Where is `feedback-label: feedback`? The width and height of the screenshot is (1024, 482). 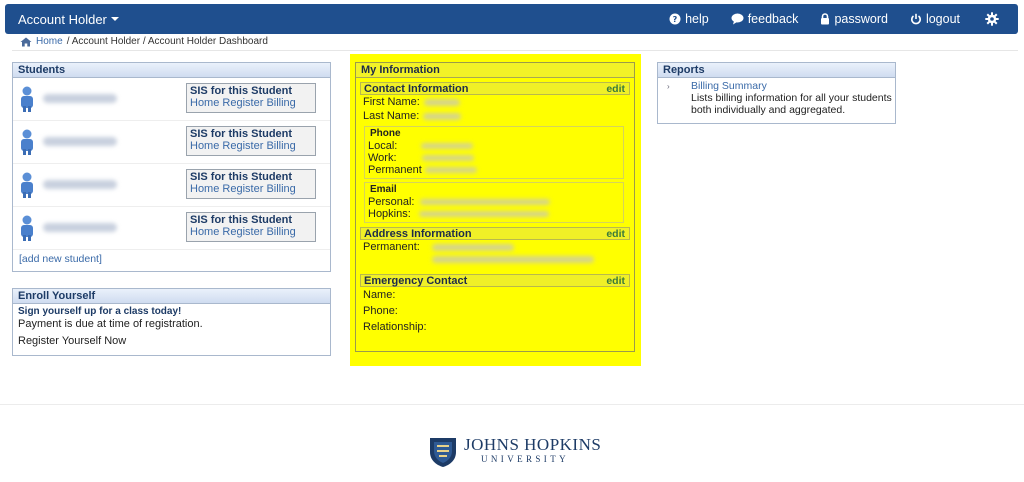
feedback-label: feedback is located at coordinates (773, 19).